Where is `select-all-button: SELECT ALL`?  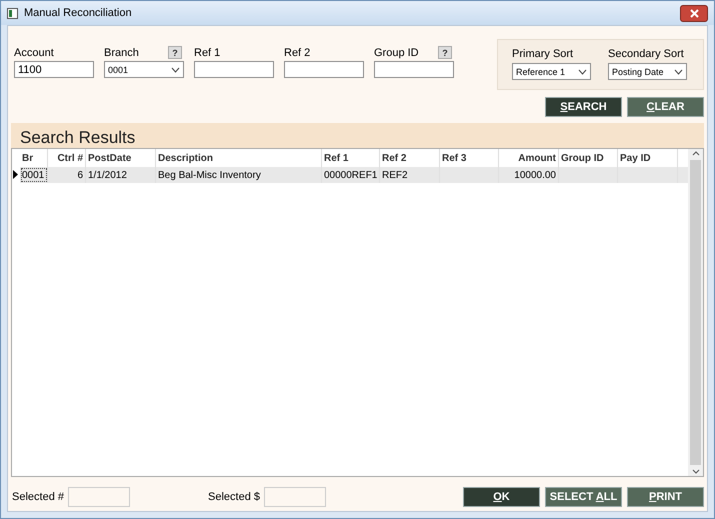
select-all-button: SELECT ALL is located at coordinates (583, 497).